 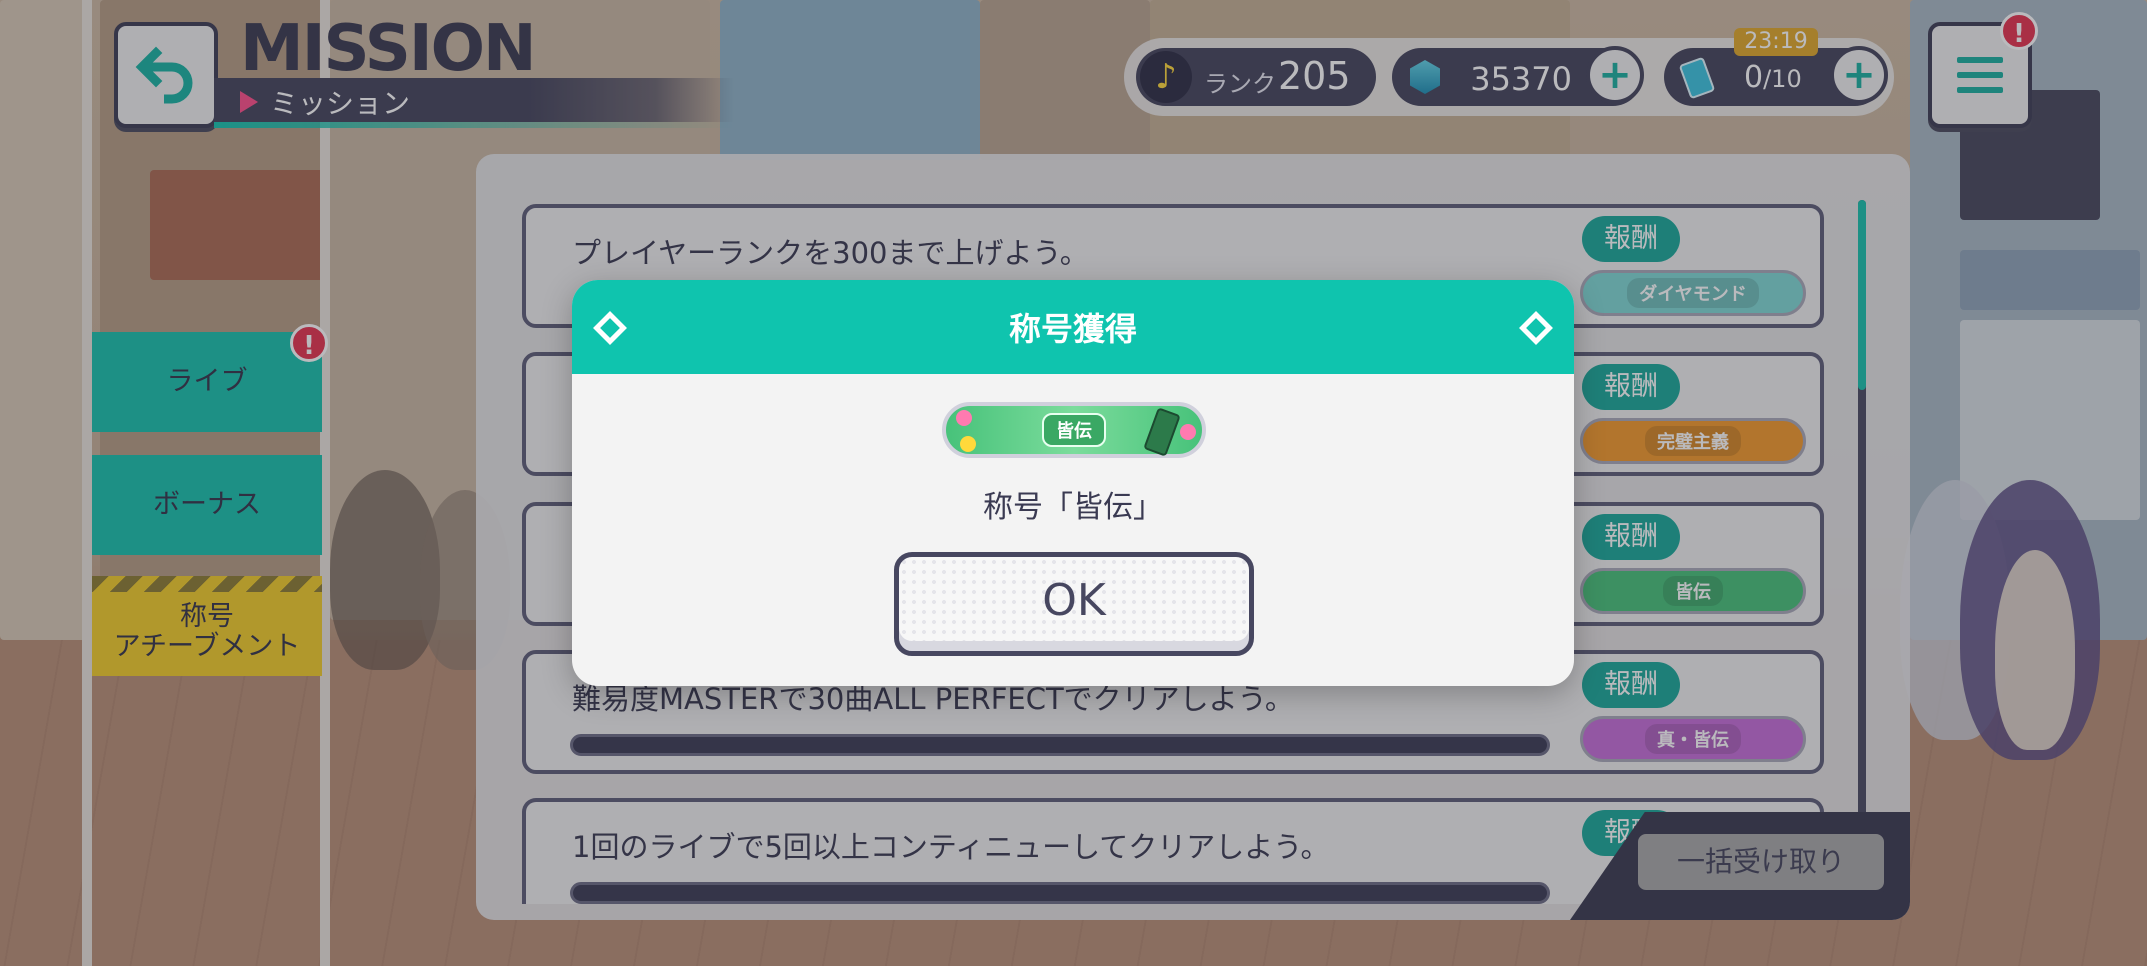 What do you see at coordinates (1073, 507) in the screenshot?
I see `dialog-message: 称号「皆伝」` at bounding box center [1073, 507].